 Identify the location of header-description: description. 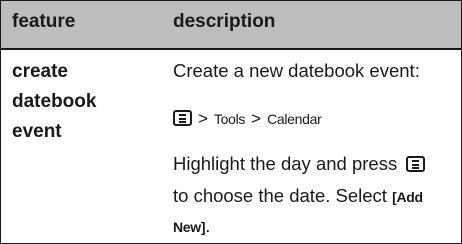
(224, 21).